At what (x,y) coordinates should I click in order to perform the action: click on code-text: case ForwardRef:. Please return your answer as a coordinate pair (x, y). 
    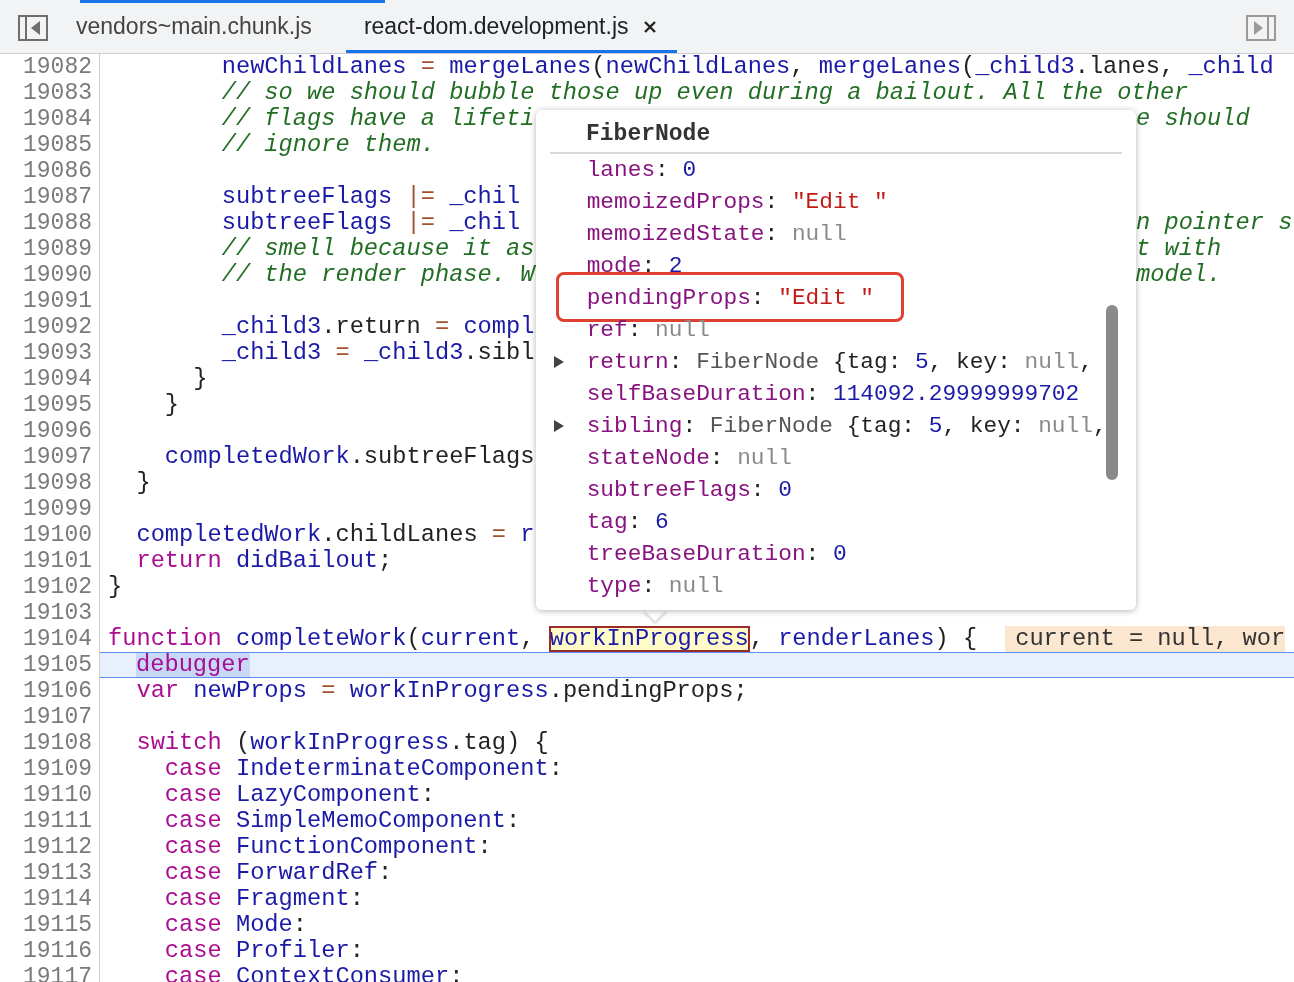
    Looking at the image, I should click on (278, 873).